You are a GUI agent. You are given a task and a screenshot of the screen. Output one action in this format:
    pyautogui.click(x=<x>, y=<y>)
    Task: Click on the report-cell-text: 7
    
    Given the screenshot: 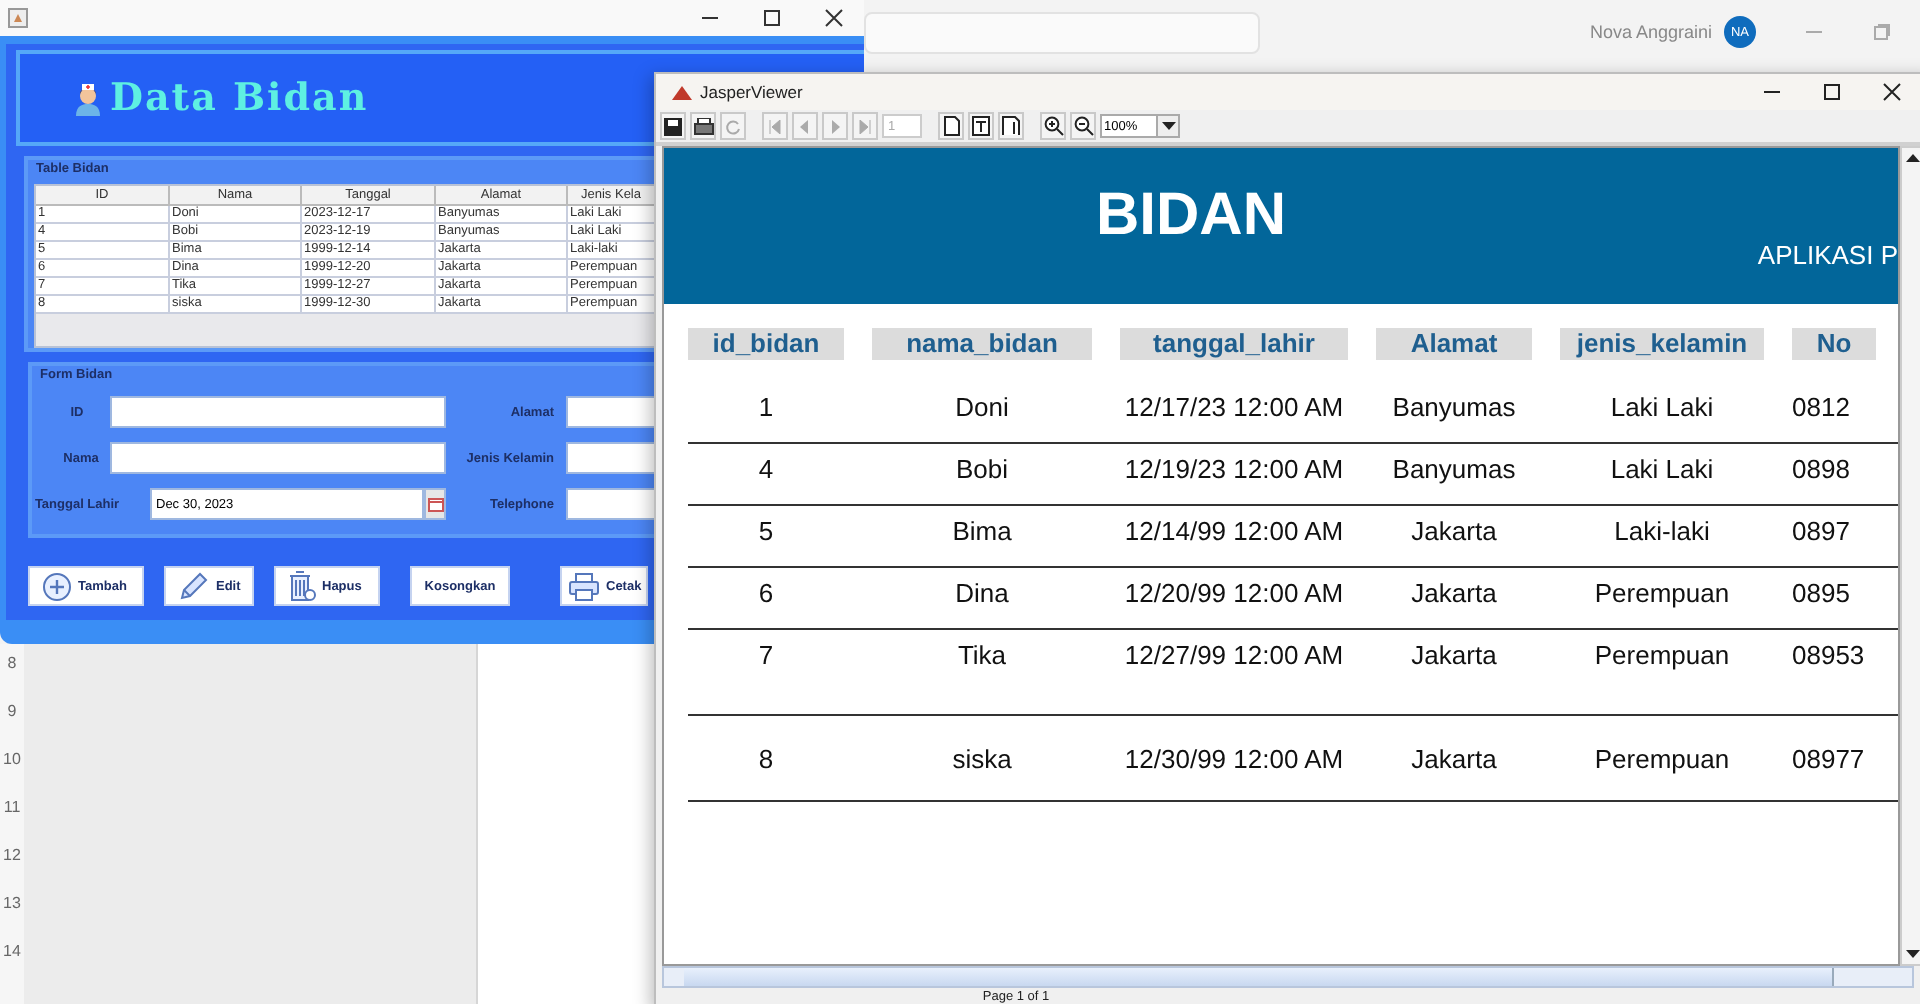 What is the action you would take?
    pyautogui.click(x=766, y=656)
    